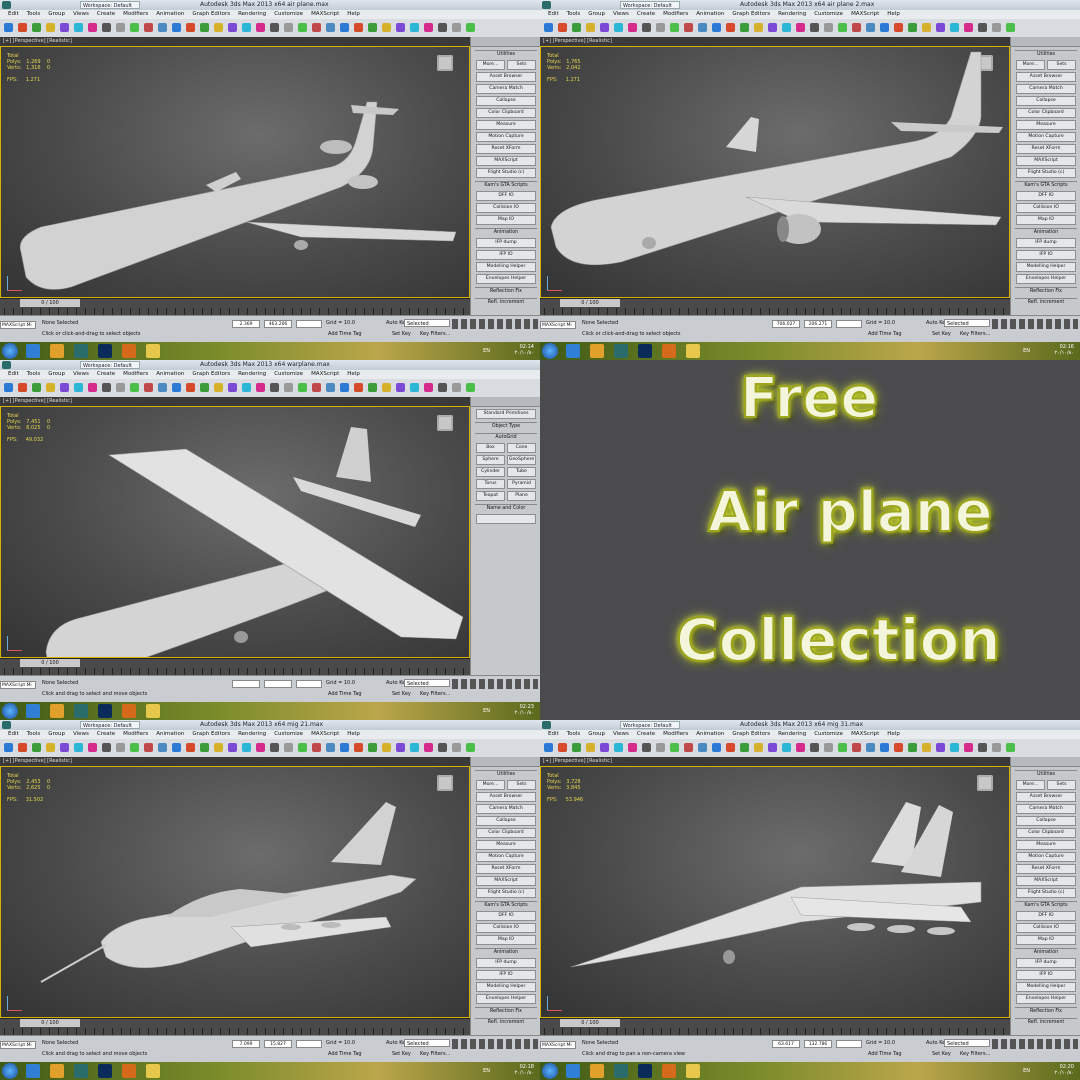 The height and width of the screenshot is (1080, 1080). I want to click on utility-button: Camera Match, so click(1046, 89).